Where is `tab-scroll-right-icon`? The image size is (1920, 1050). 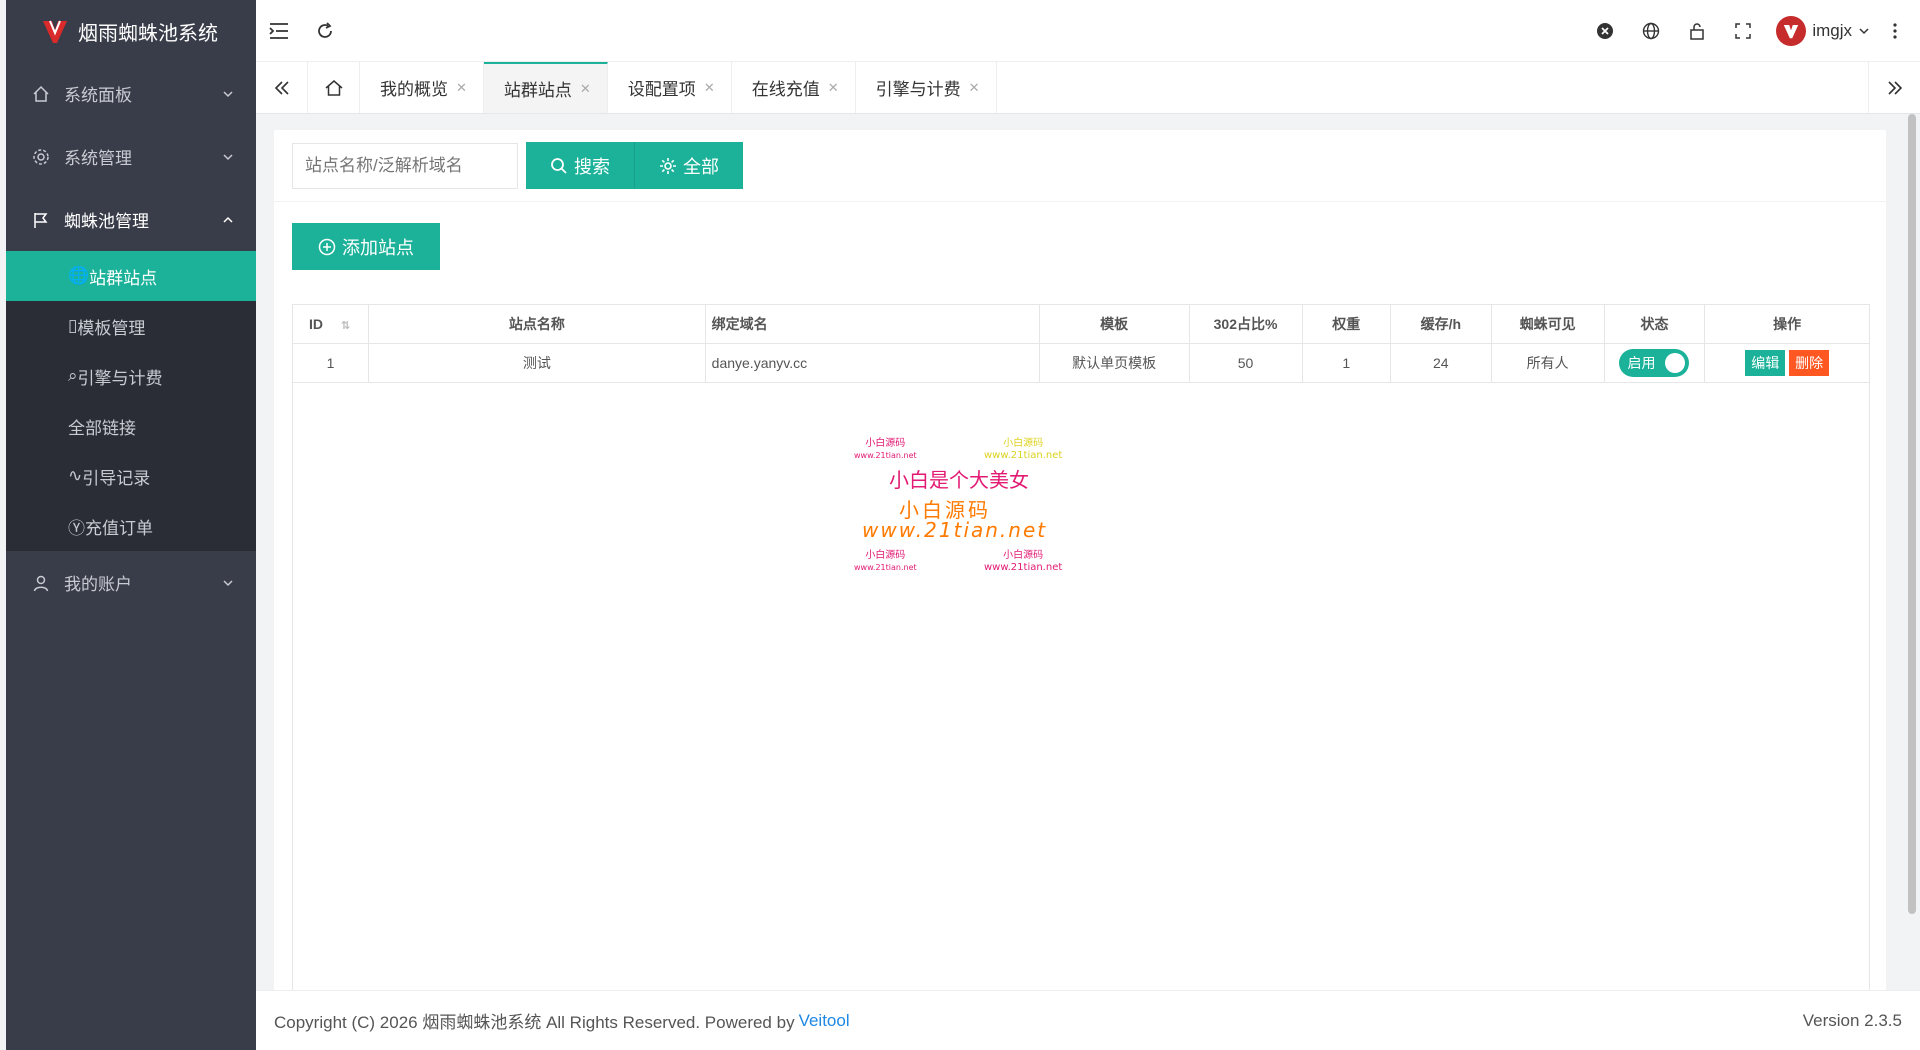 tab-scroll-right-icon is located at coordinates (1894, 87).